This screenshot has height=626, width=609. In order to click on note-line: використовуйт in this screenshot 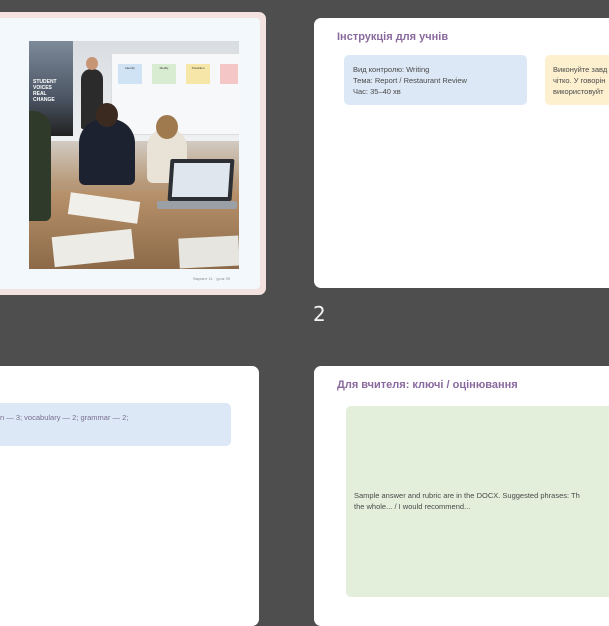, I will do `click(578, 91)`.